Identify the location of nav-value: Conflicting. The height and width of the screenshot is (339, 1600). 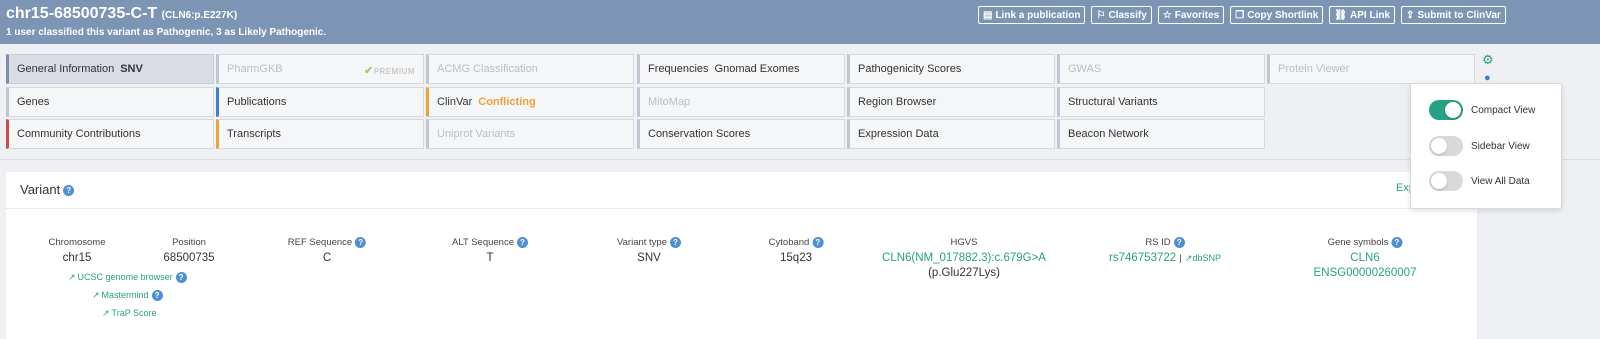
(507, 102).